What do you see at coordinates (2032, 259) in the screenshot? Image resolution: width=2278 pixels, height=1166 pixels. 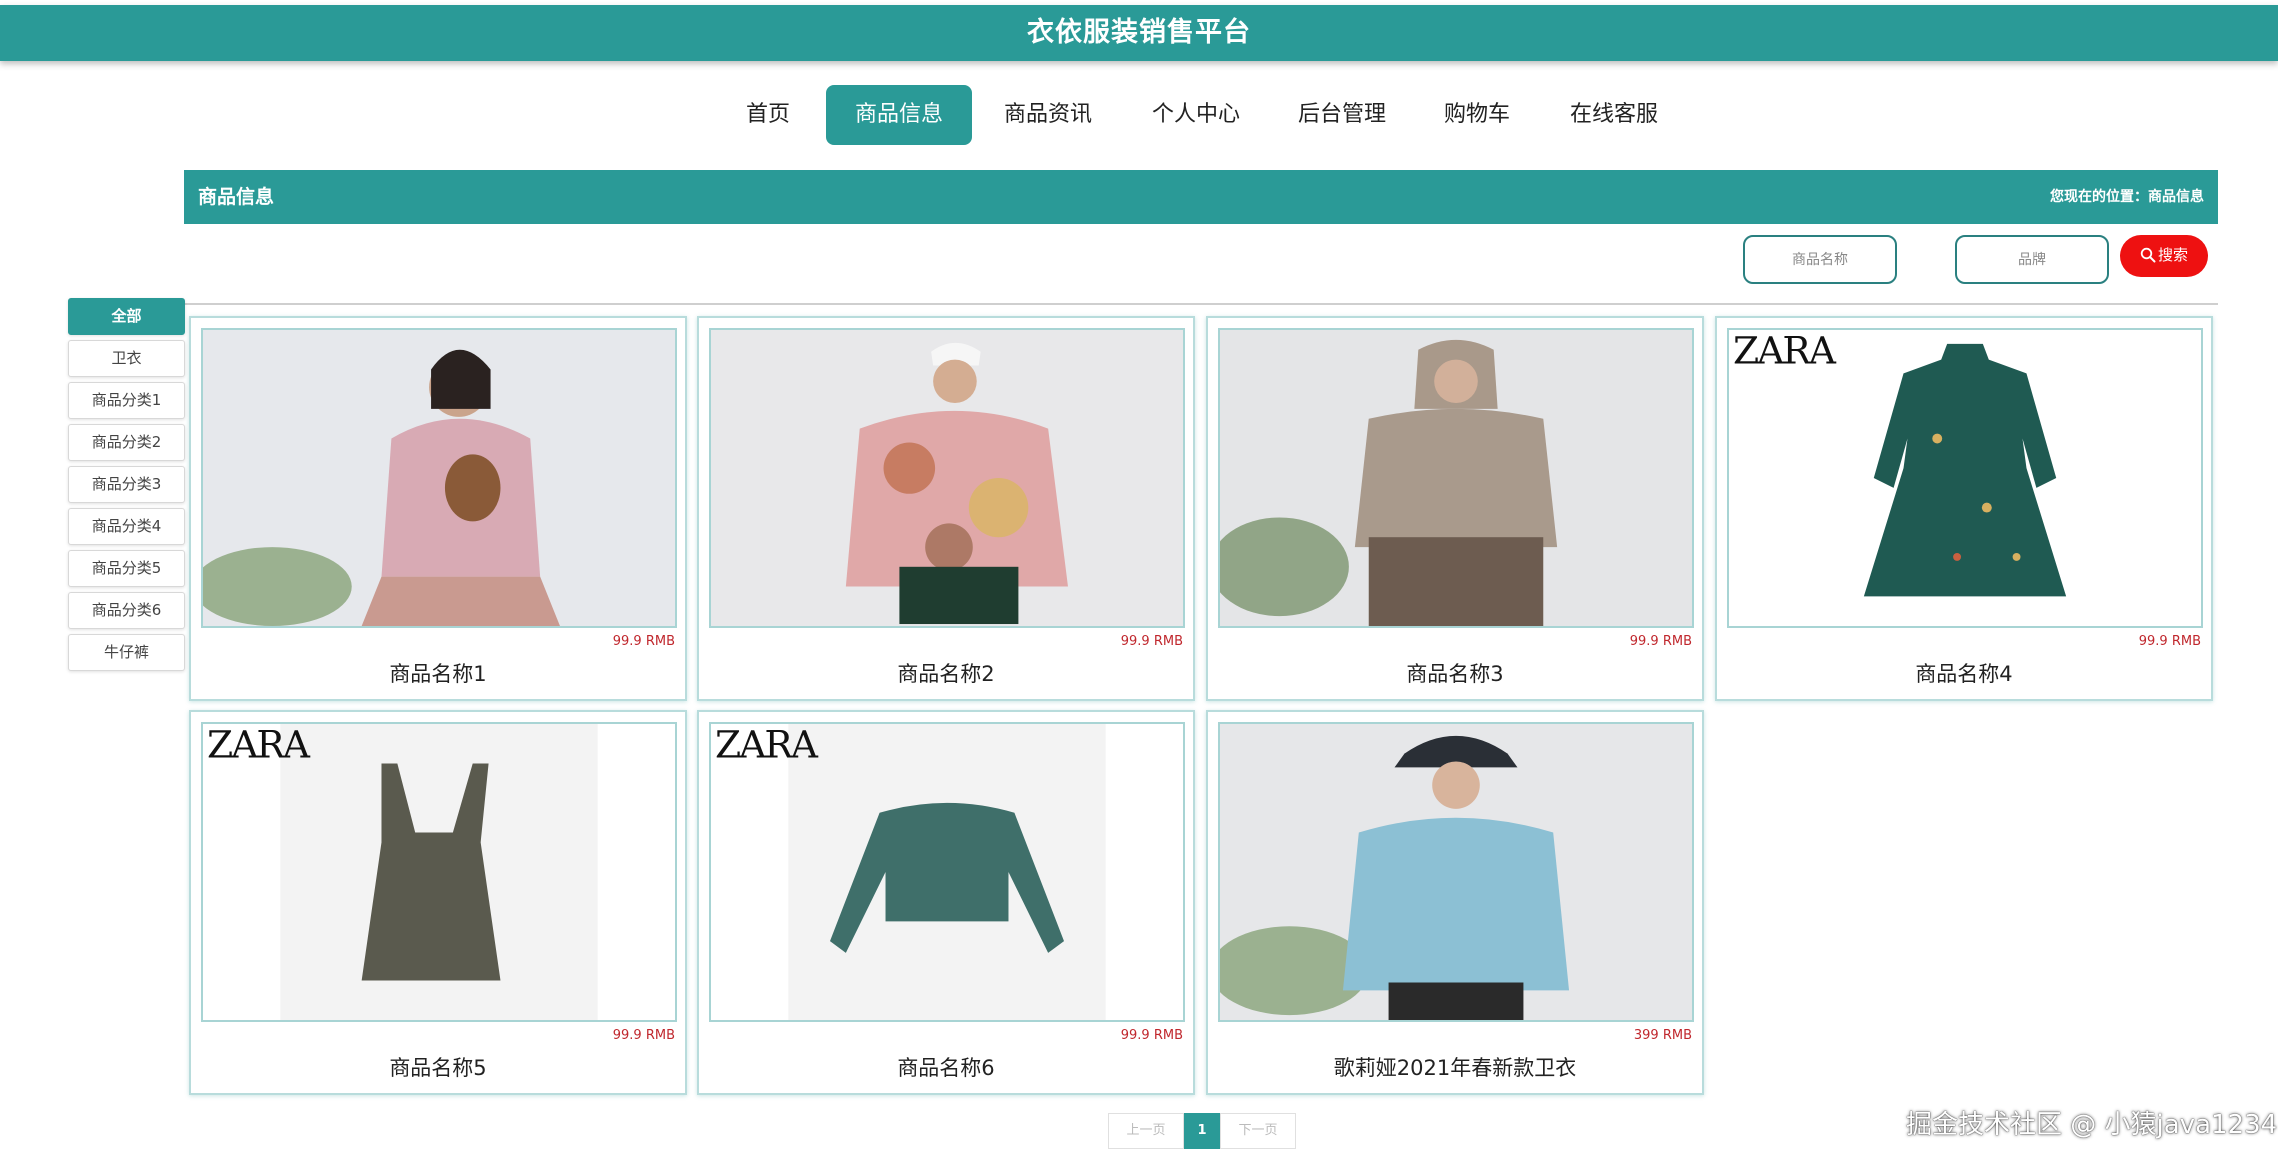 I see `brand-input` at bounding box center [2032, 259].